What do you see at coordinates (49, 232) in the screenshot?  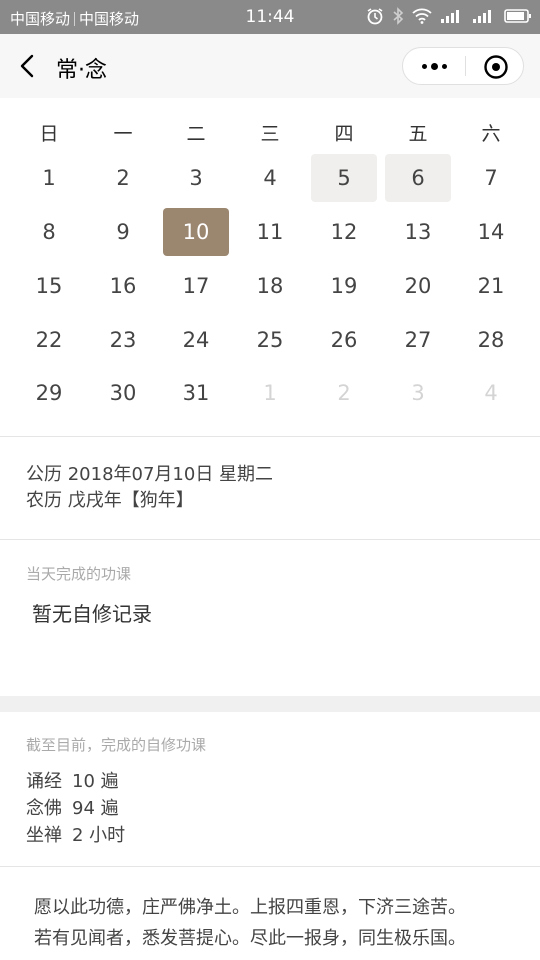 I see `calendar-day: 8` at bounding box center [49, 232].